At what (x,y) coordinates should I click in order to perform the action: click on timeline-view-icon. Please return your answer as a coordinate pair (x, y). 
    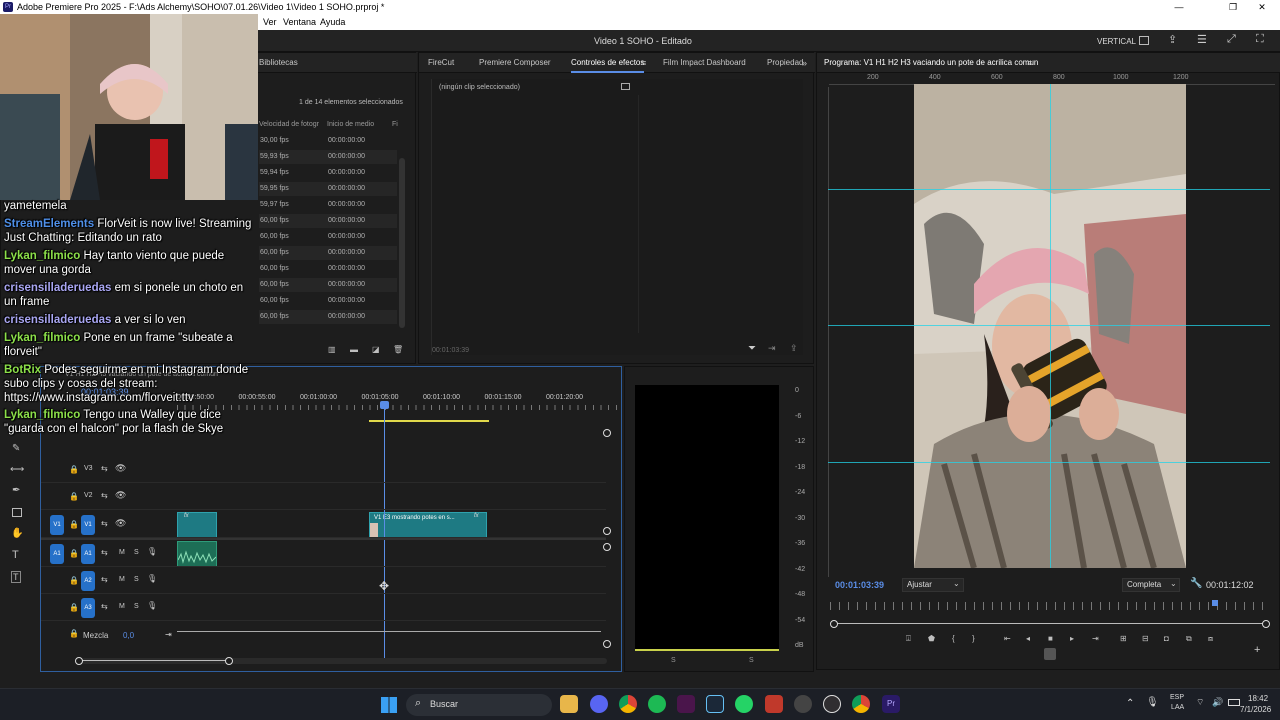
    Looking at the image, I should click on (625, 86).